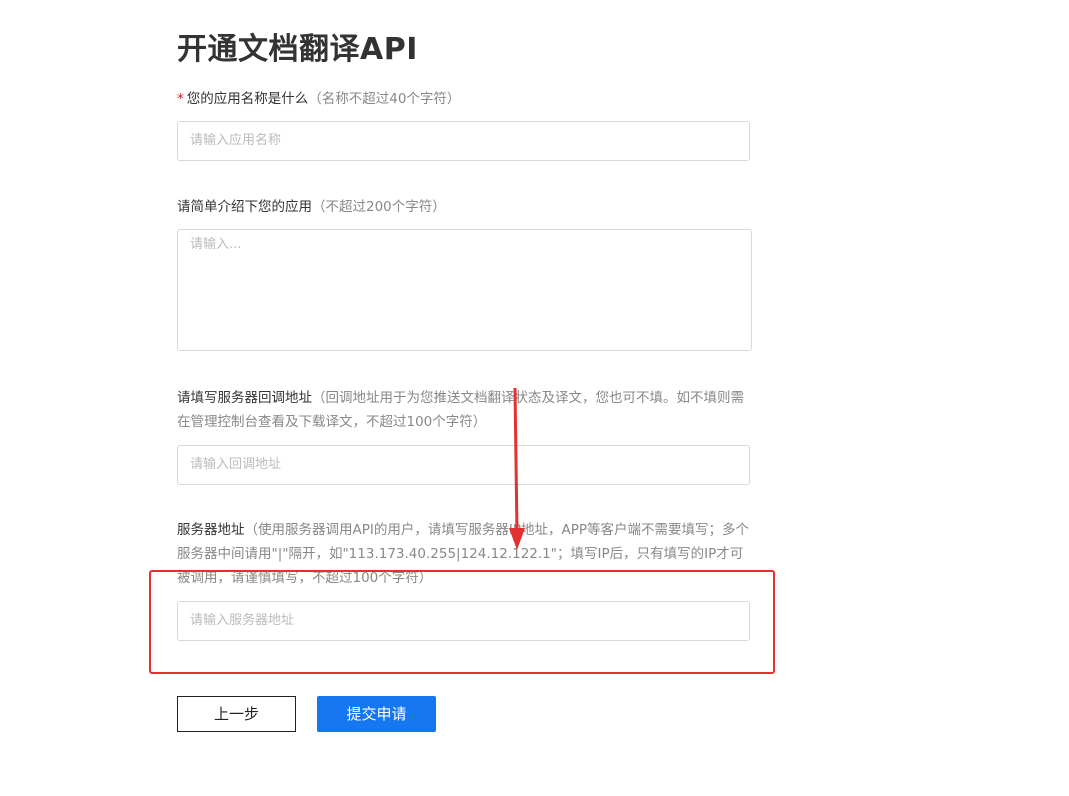 Image resolution: width=1069 pixels, height=796 pixels. What do you see at coordinates (211, 530) in the screenshot?
I see `server-label-text: 服务器地址` at bounding box center [211, 530].